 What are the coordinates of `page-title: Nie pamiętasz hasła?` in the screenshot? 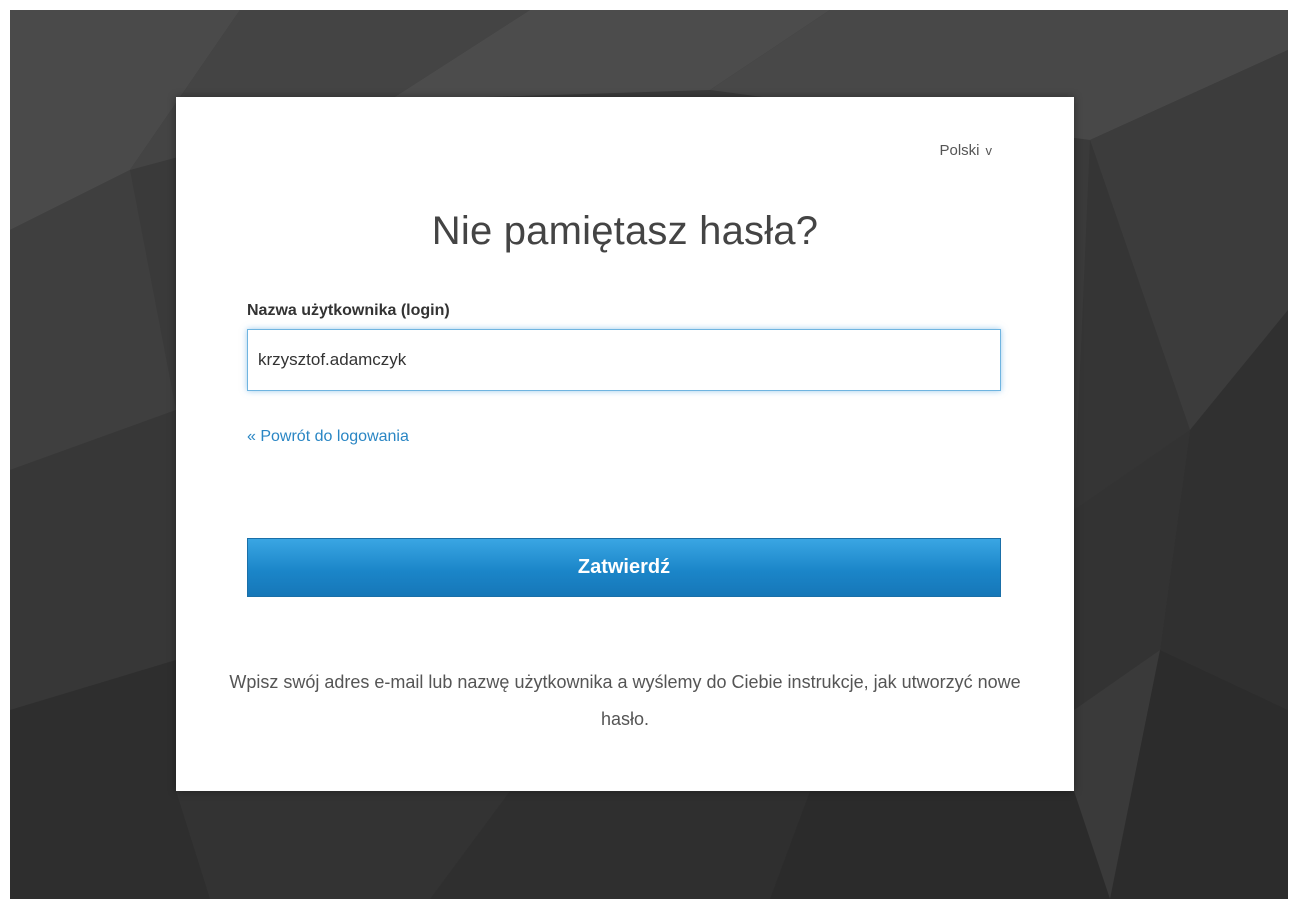 It's located at (625, 231).